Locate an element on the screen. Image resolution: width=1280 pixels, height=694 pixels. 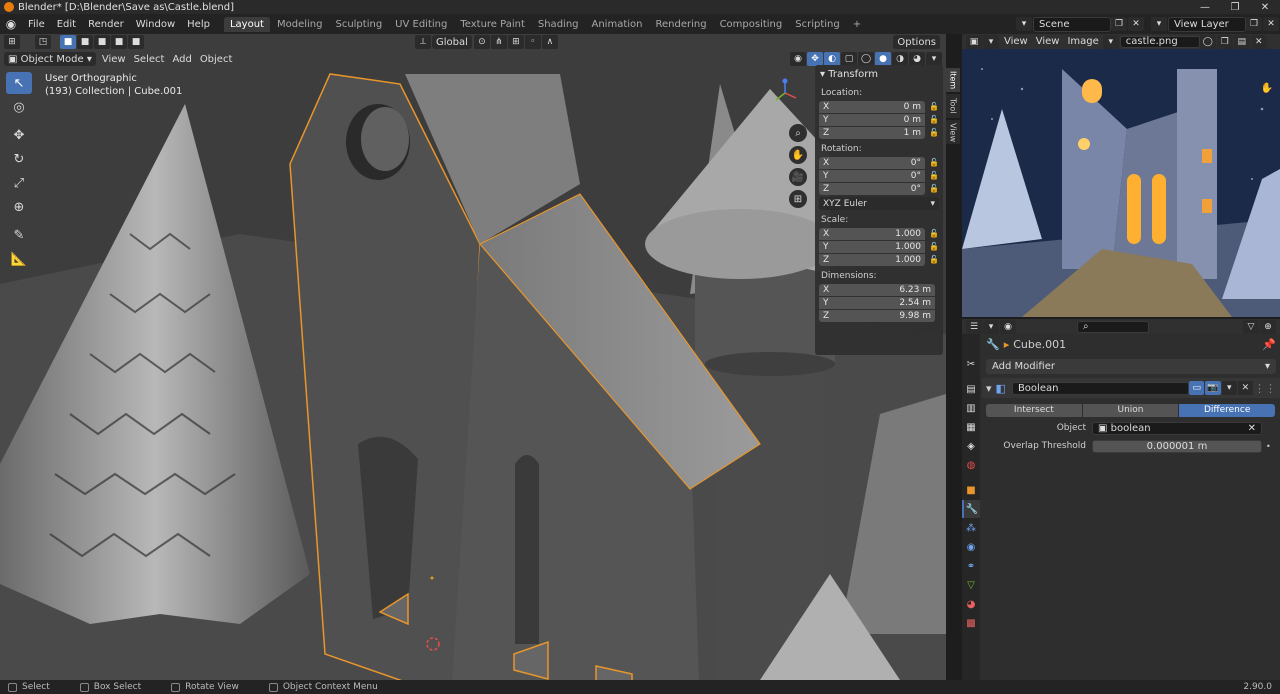
move-icon: ✥ is located at coordinates (19, 135).